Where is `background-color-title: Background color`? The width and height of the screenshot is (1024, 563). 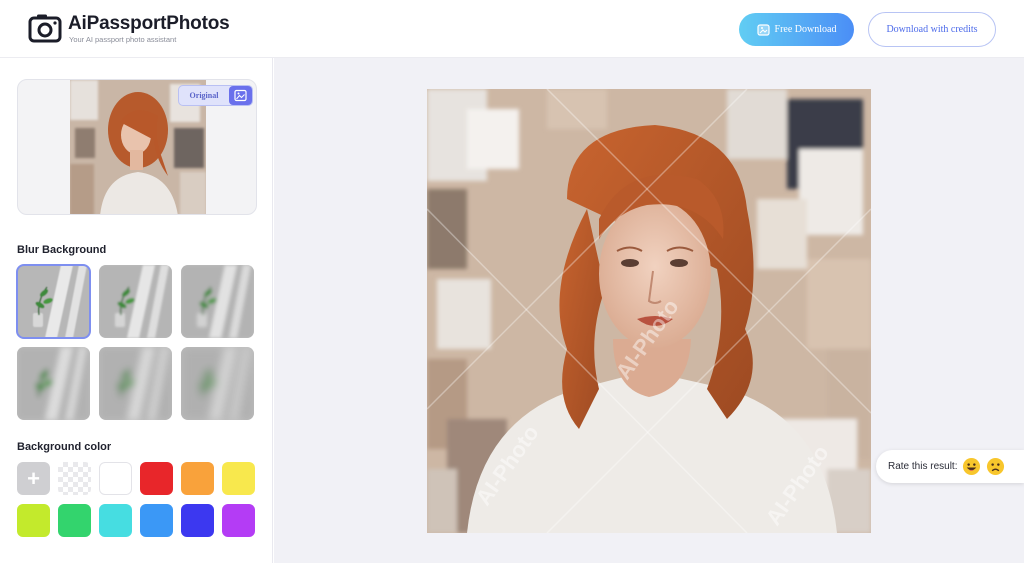 background-color-title: Background color is located at coordinates (64, 447).